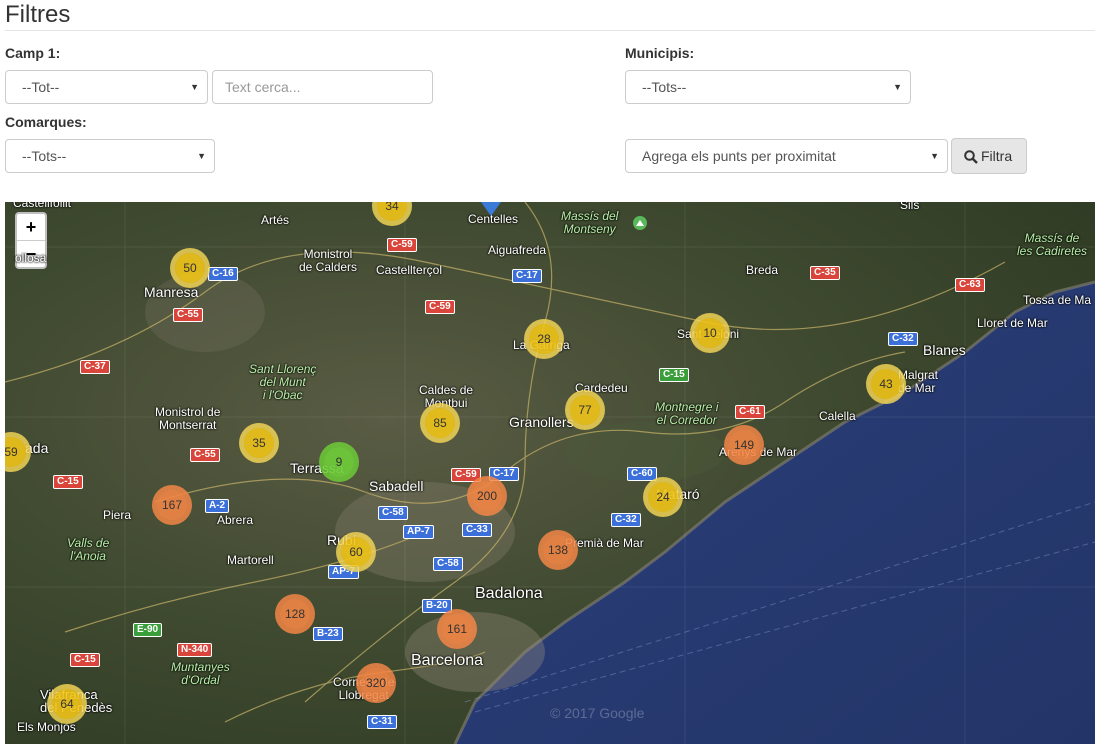 The height and width of the screenshot is (744, 1100). What do you see at coordinates (837, 416) in the screenshot?
I see `place-label: Calella` at bounding box center [837, 416].